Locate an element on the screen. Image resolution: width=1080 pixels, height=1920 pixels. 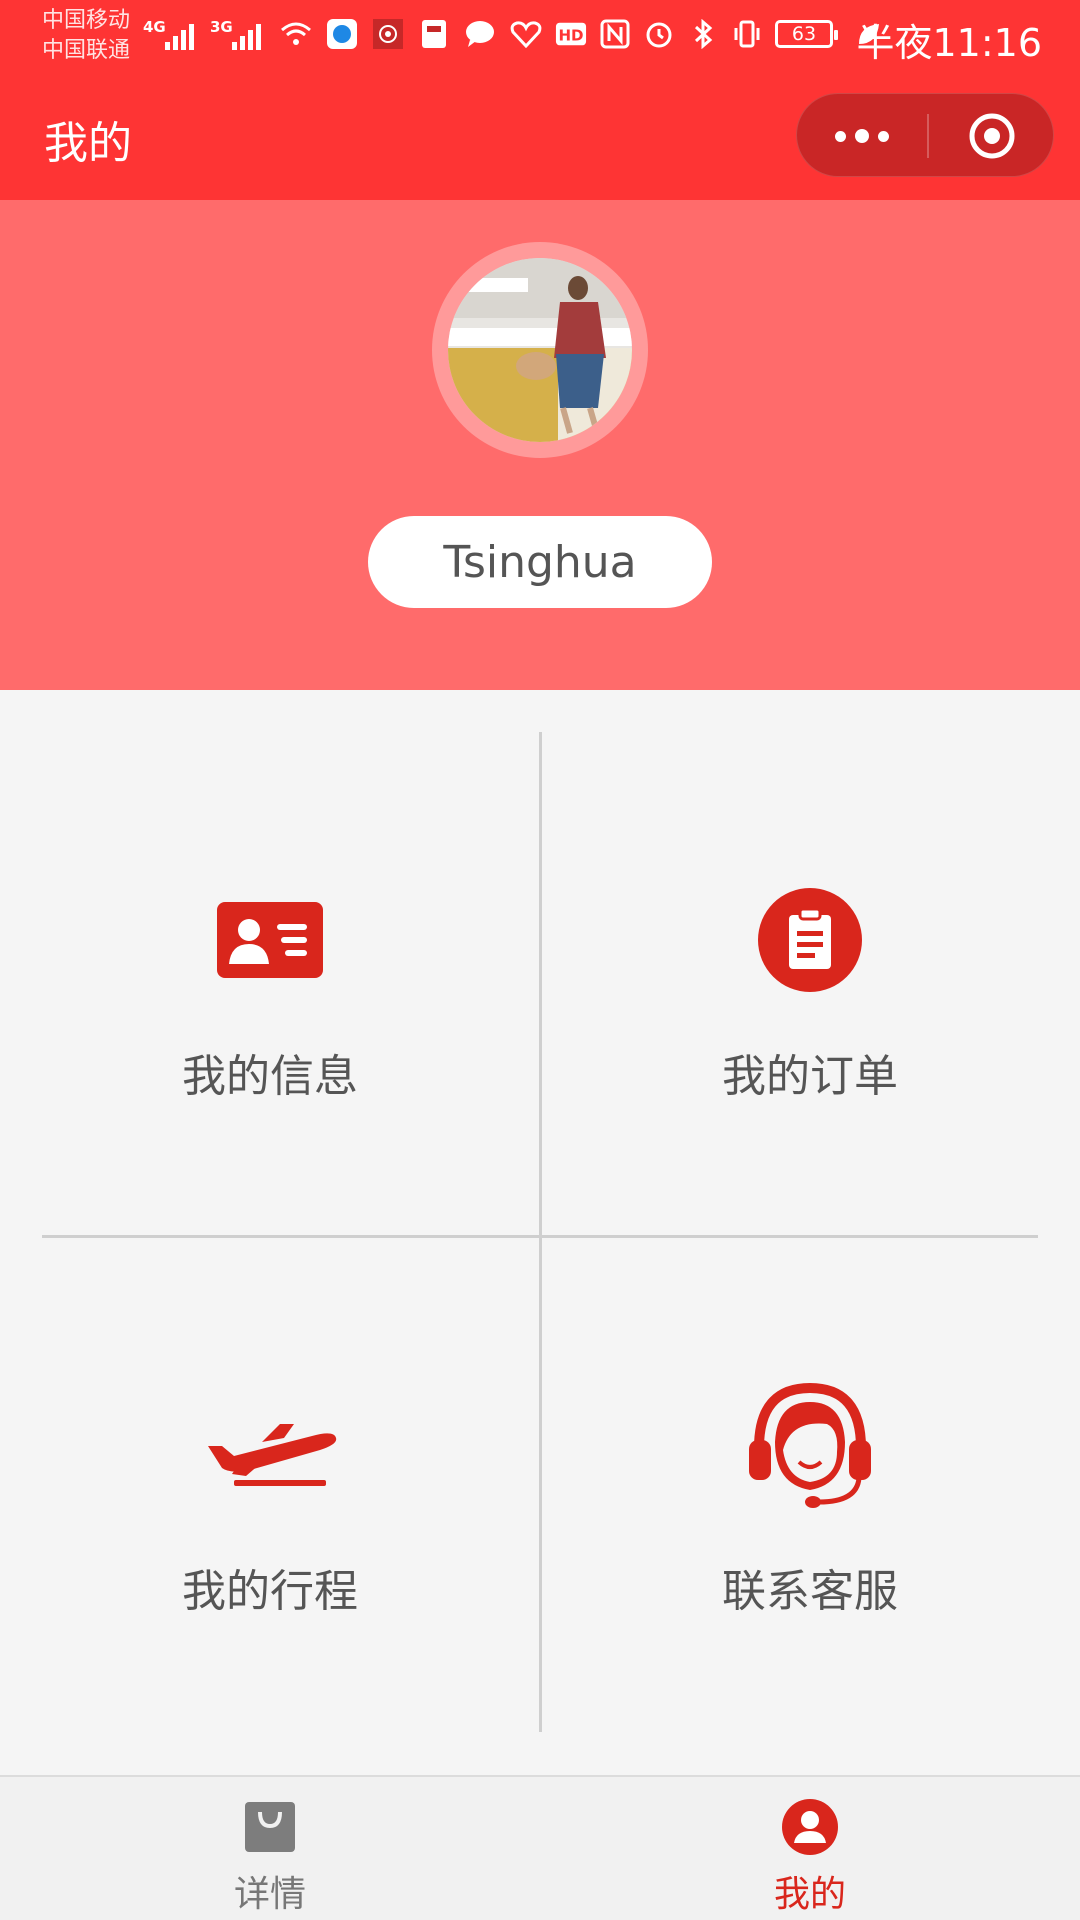
clipboard-icon is located at coordinates (810, 940).